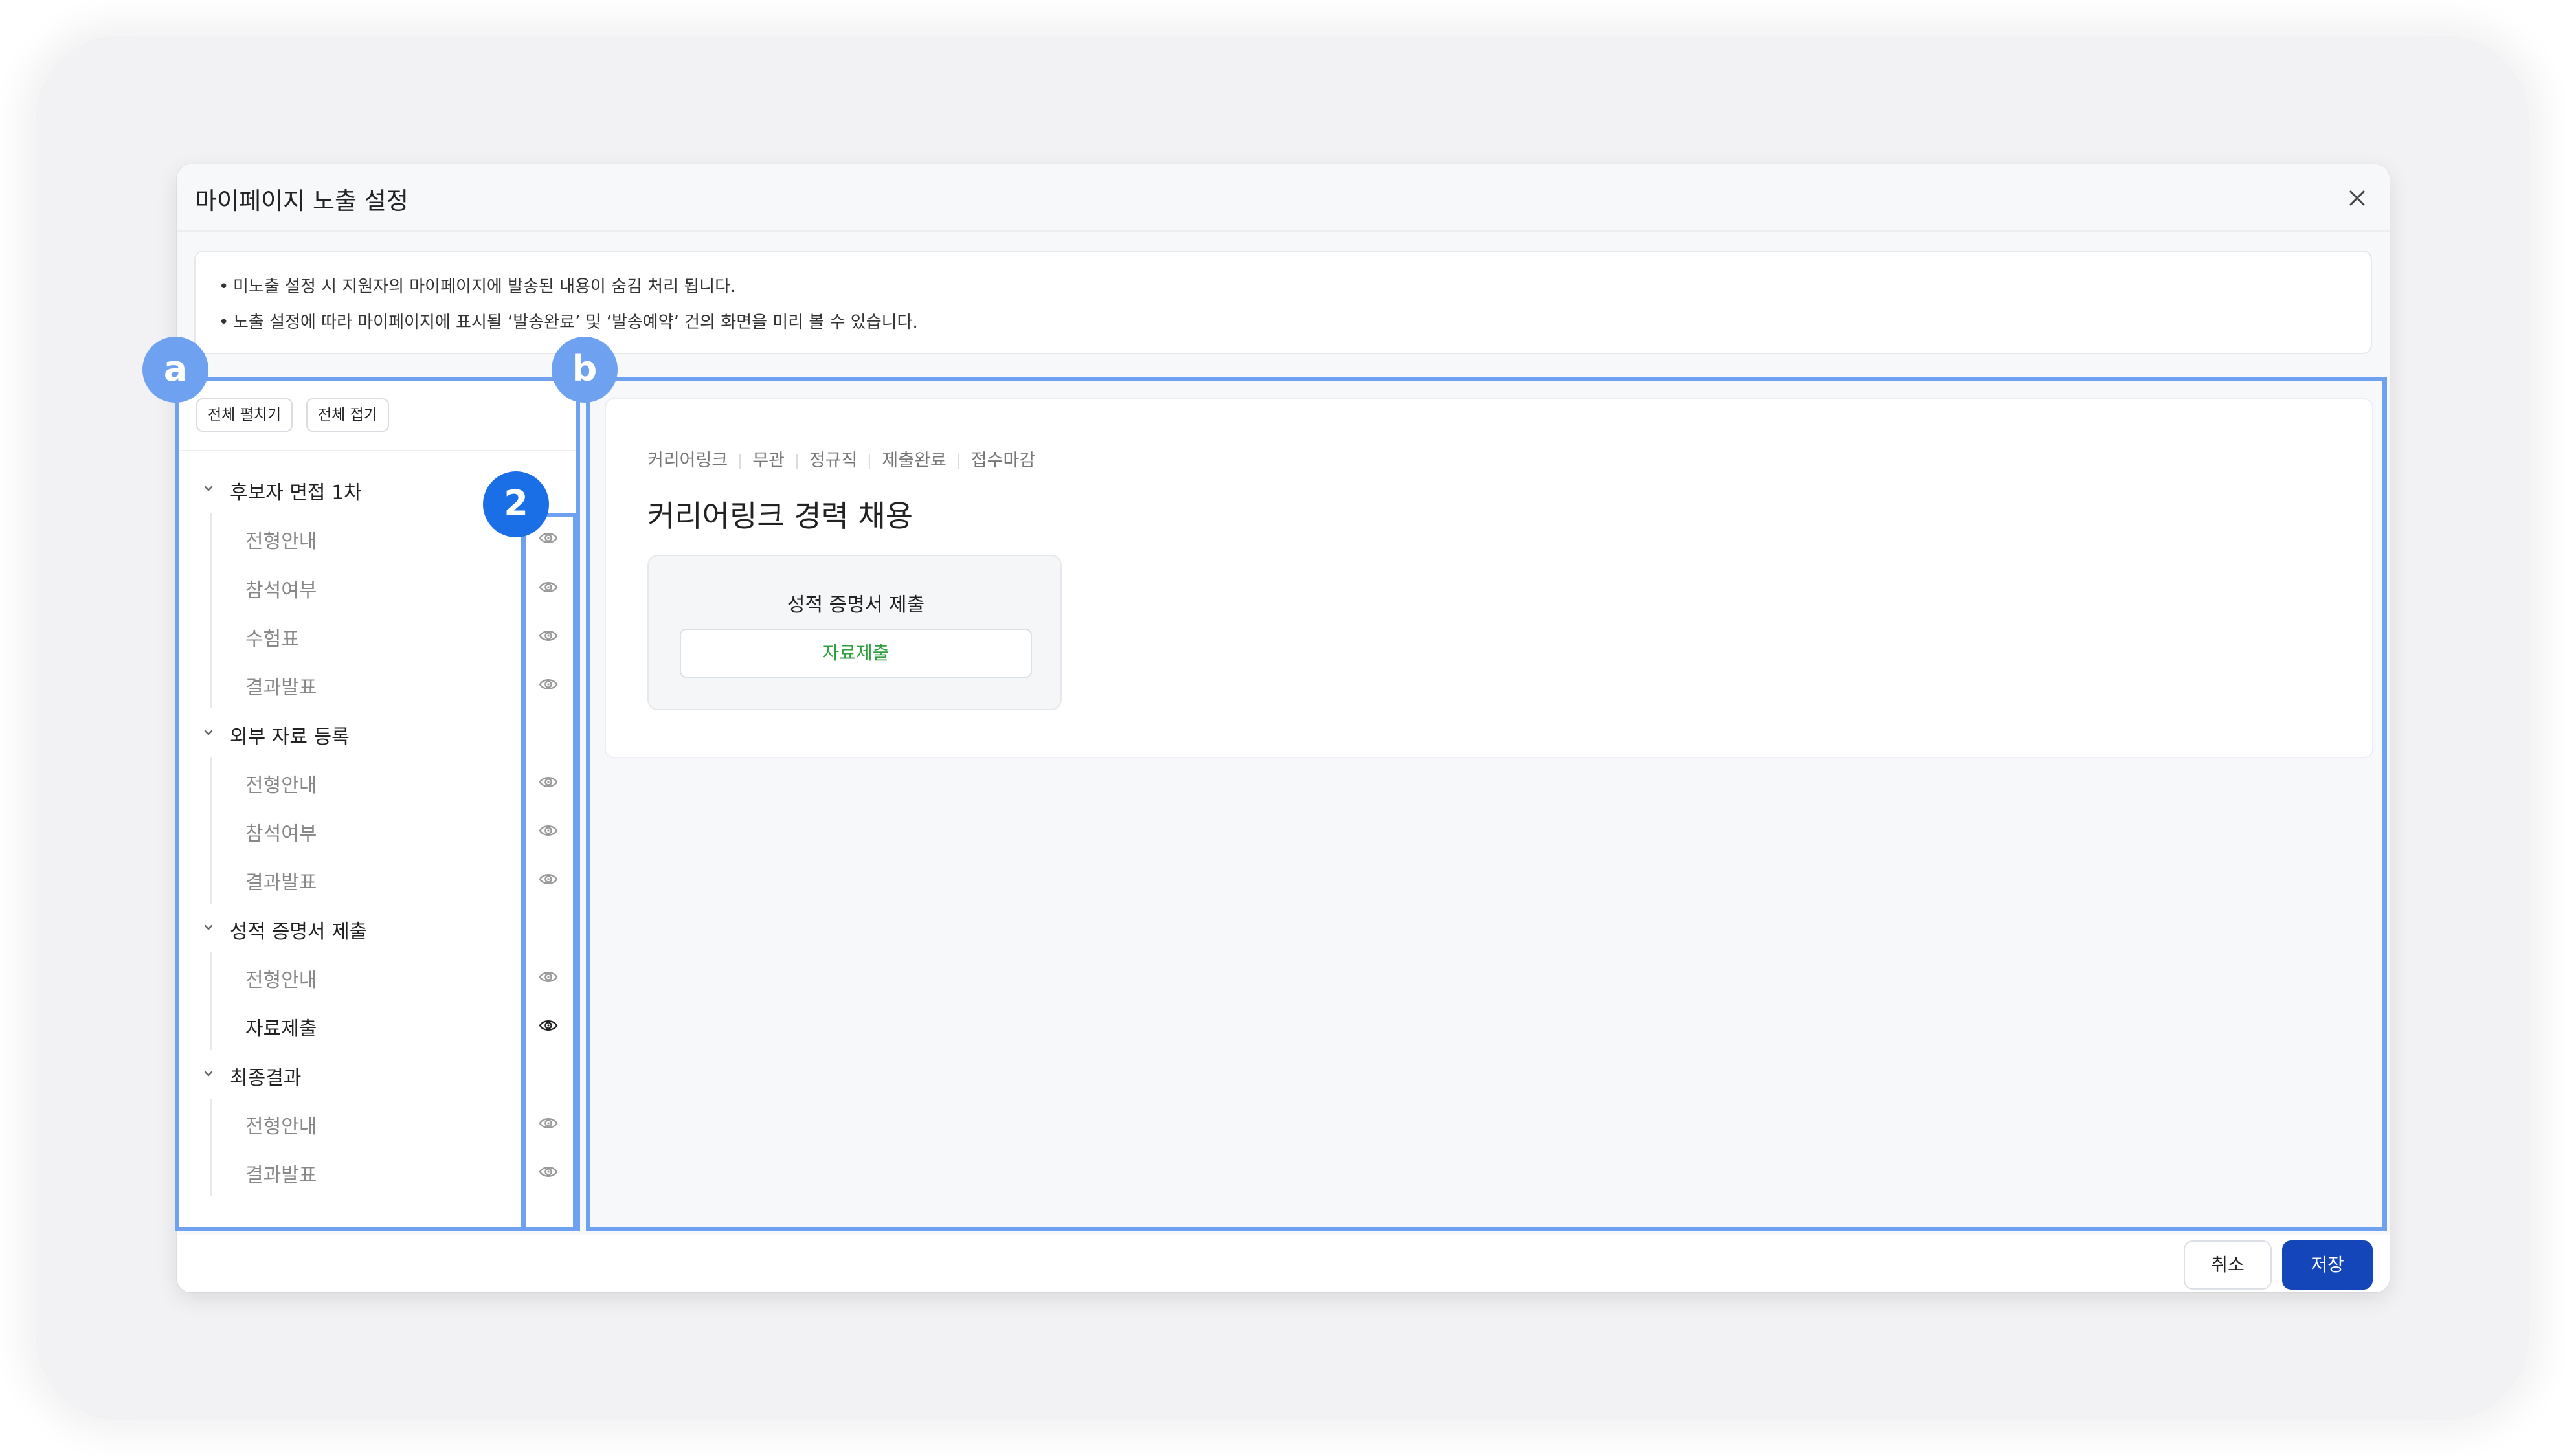 The width and height of the screenshot is (2565, 1456). Describe the element at coordinates (477, 287) in the screenshot. I see `notice-line: • 미노출 설정 시 지원자의 마이페이지에 발송된 내용이 숨김 처리 됩니다.` at that location.